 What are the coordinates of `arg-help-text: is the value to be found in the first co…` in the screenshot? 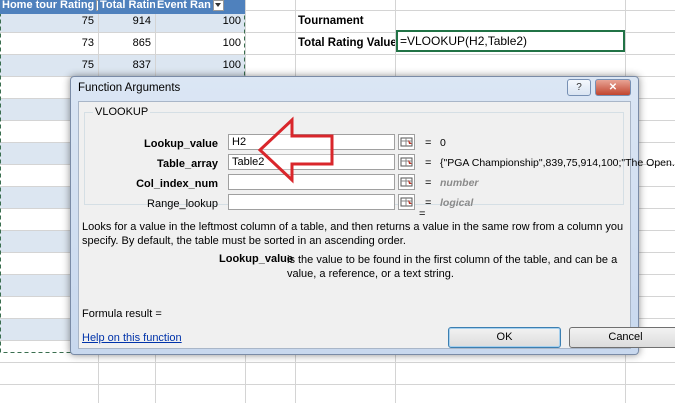 It's located at (452, 267).